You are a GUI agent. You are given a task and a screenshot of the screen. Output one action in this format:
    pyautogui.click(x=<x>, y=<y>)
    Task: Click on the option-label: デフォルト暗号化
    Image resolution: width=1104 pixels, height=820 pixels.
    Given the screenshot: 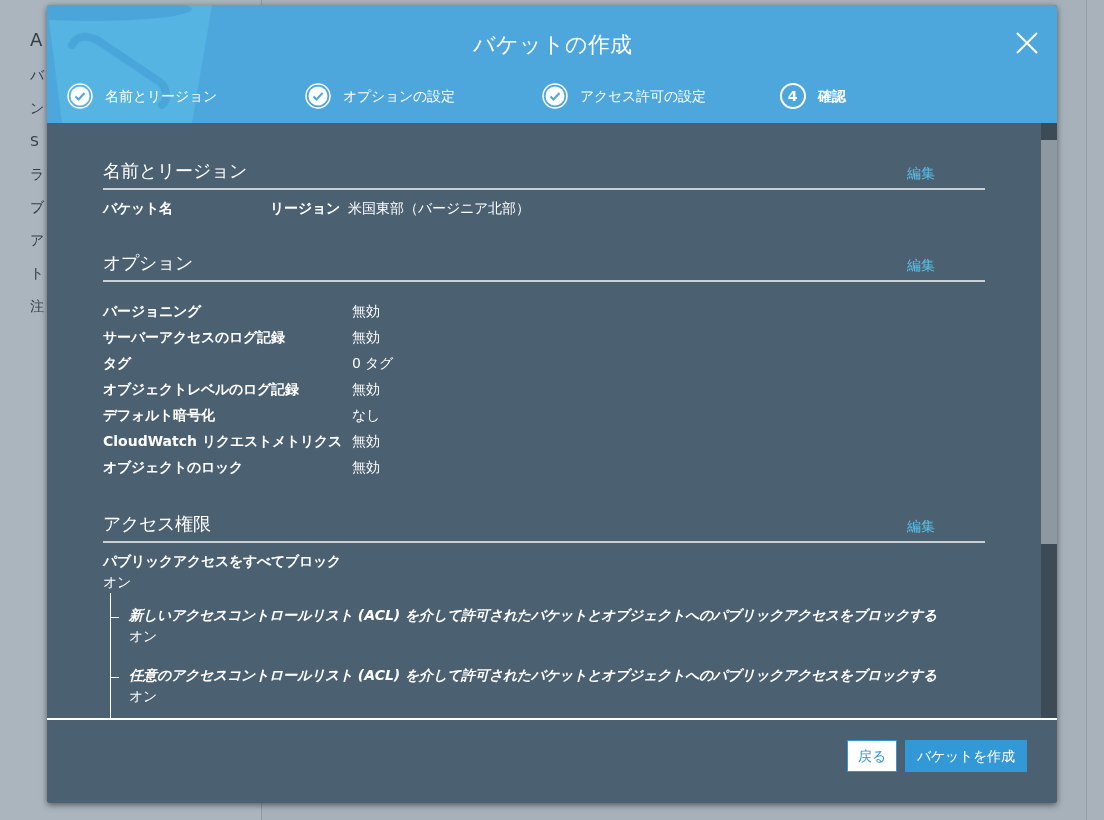 What is the action you would take?
    pyautogui.click(x=159, y=415)
    